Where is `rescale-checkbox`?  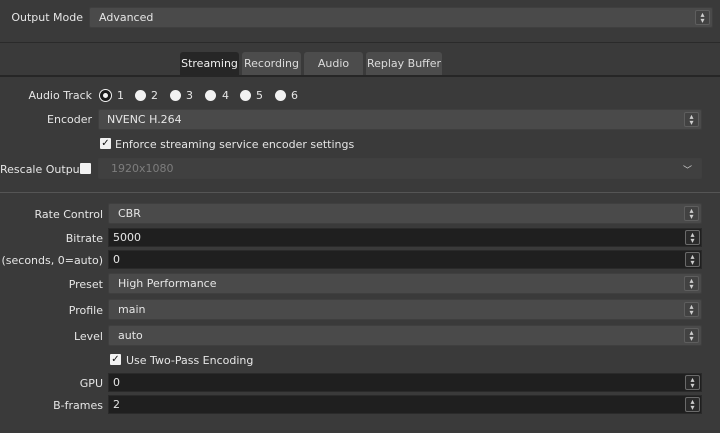
rescale-checkbox is located at coordinates (85, 168).